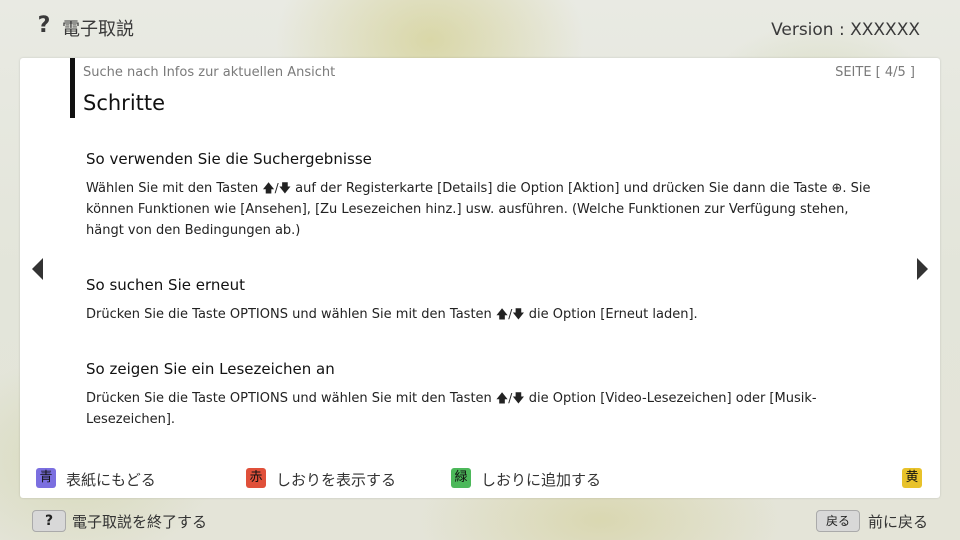  I want to click on app-title: 電子取説, so click(98, 29).